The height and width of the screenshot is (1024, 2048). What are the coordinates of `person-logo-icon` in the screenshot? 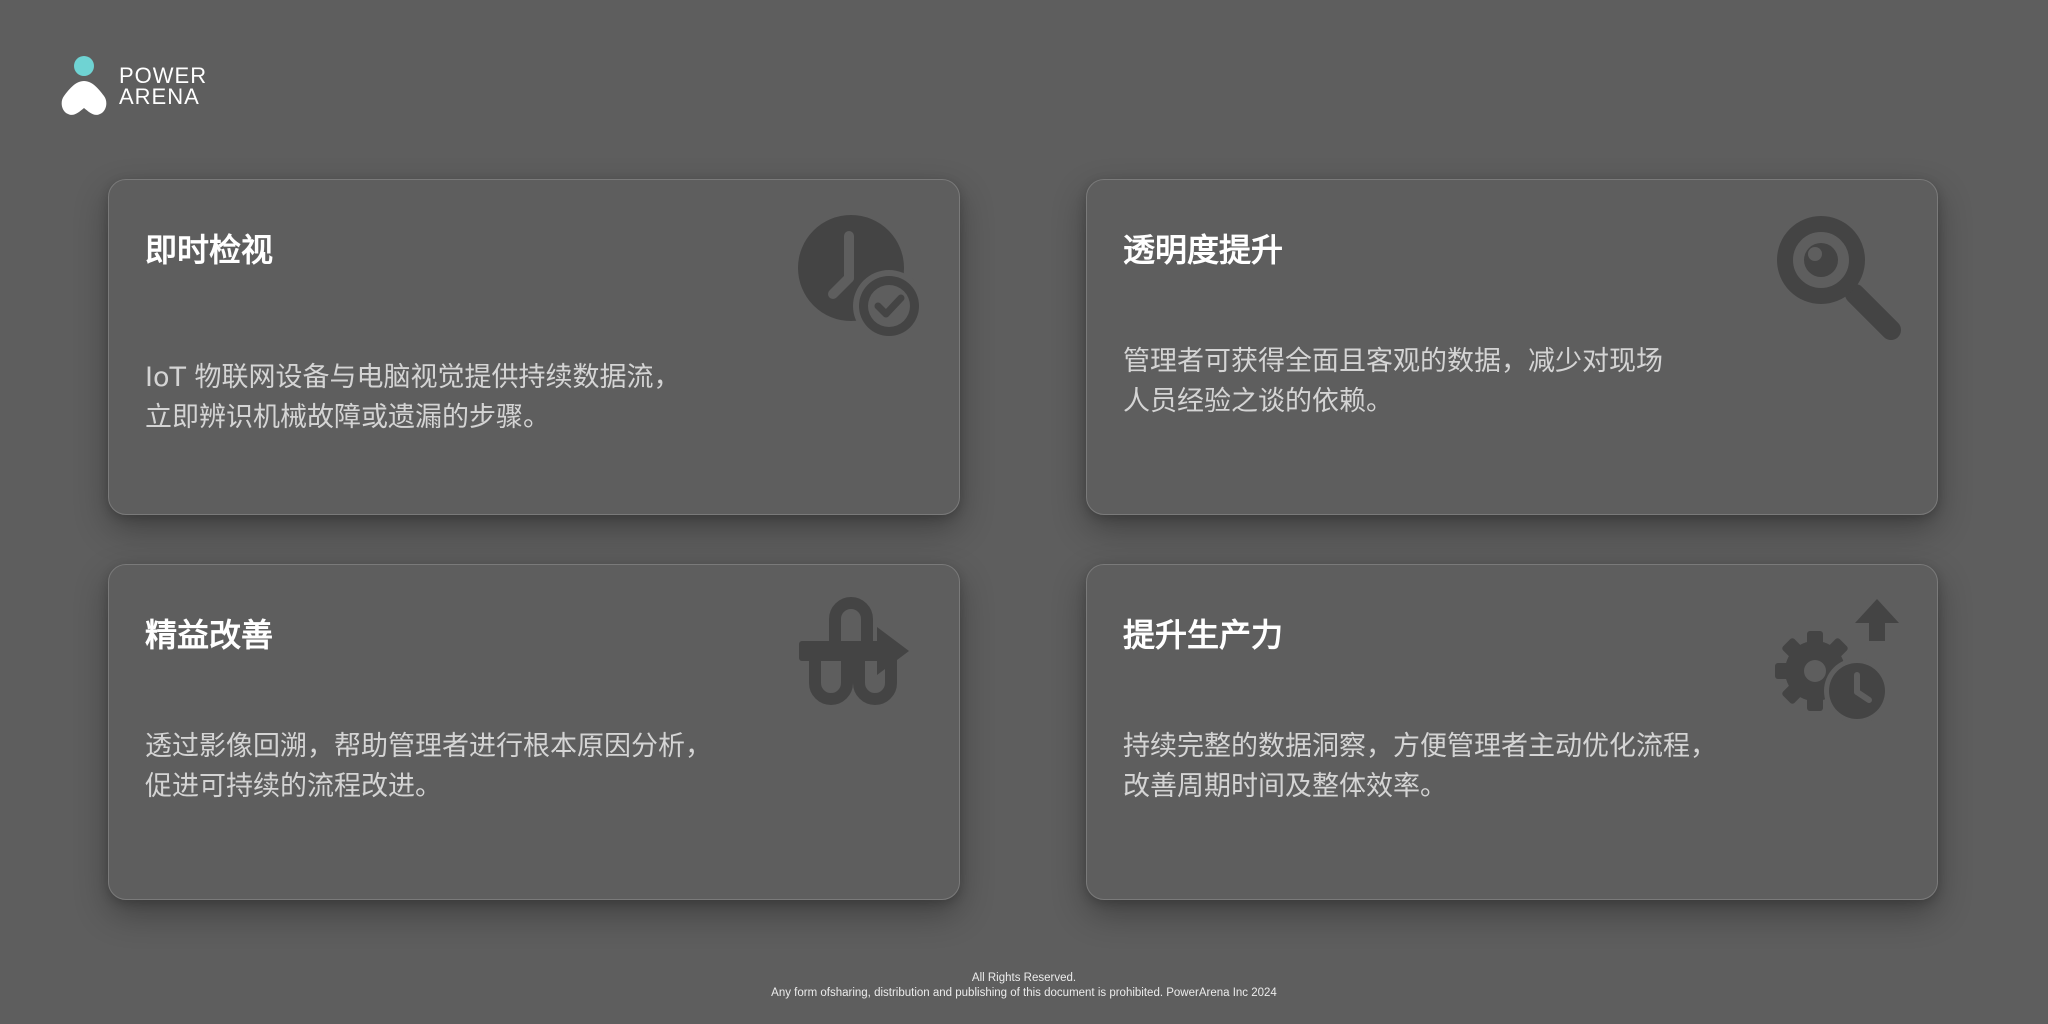 It's located at (84, 85).